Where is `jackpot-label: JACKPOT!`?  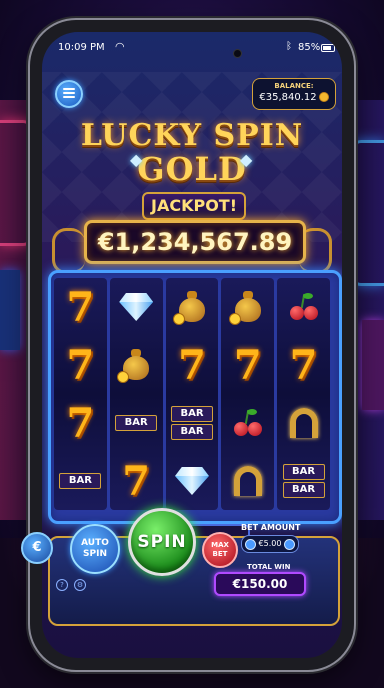
jackpot-label: JACKPOT! is located at coordinates (194, 206).